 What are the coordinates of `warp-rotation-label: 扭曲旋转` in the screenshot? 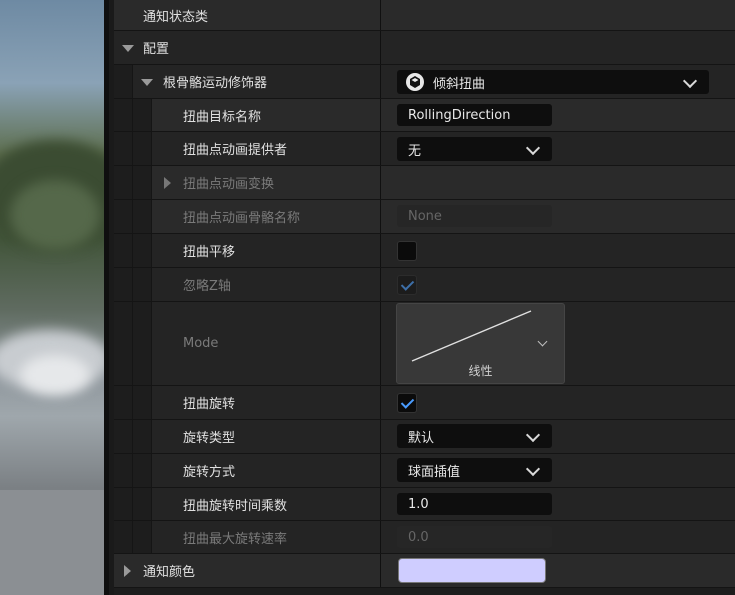 It's located at (209, 404).